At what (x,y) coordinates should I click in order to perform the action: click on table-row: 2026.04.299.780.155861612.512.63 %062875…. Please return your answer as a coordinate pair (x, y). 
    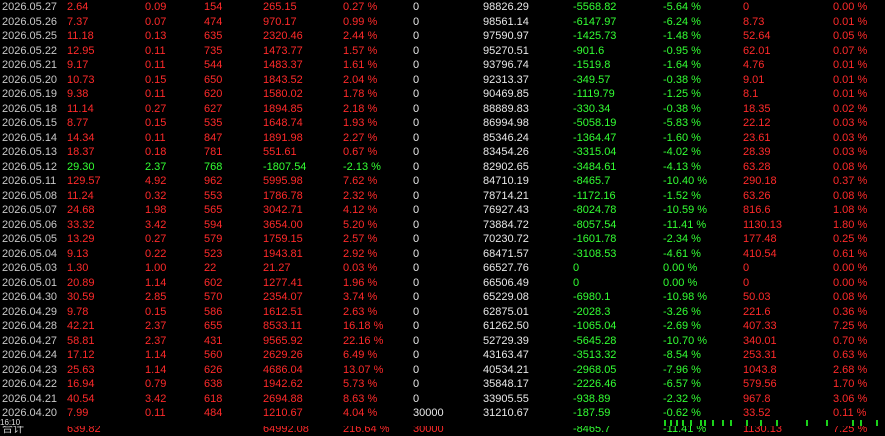
    Looking at the image, I should click on (442, 312).